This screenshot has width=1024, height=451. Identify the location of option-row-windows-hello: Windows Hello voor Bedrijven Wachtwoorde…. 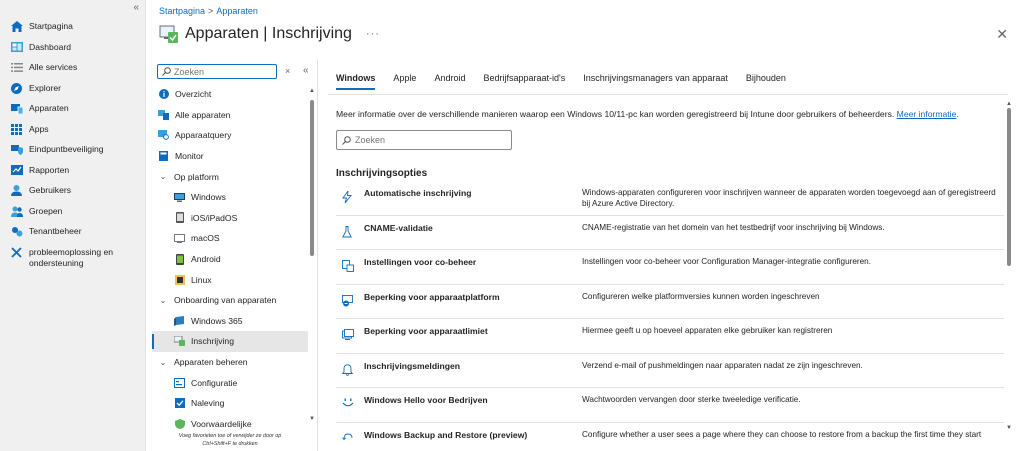
(670, 405).